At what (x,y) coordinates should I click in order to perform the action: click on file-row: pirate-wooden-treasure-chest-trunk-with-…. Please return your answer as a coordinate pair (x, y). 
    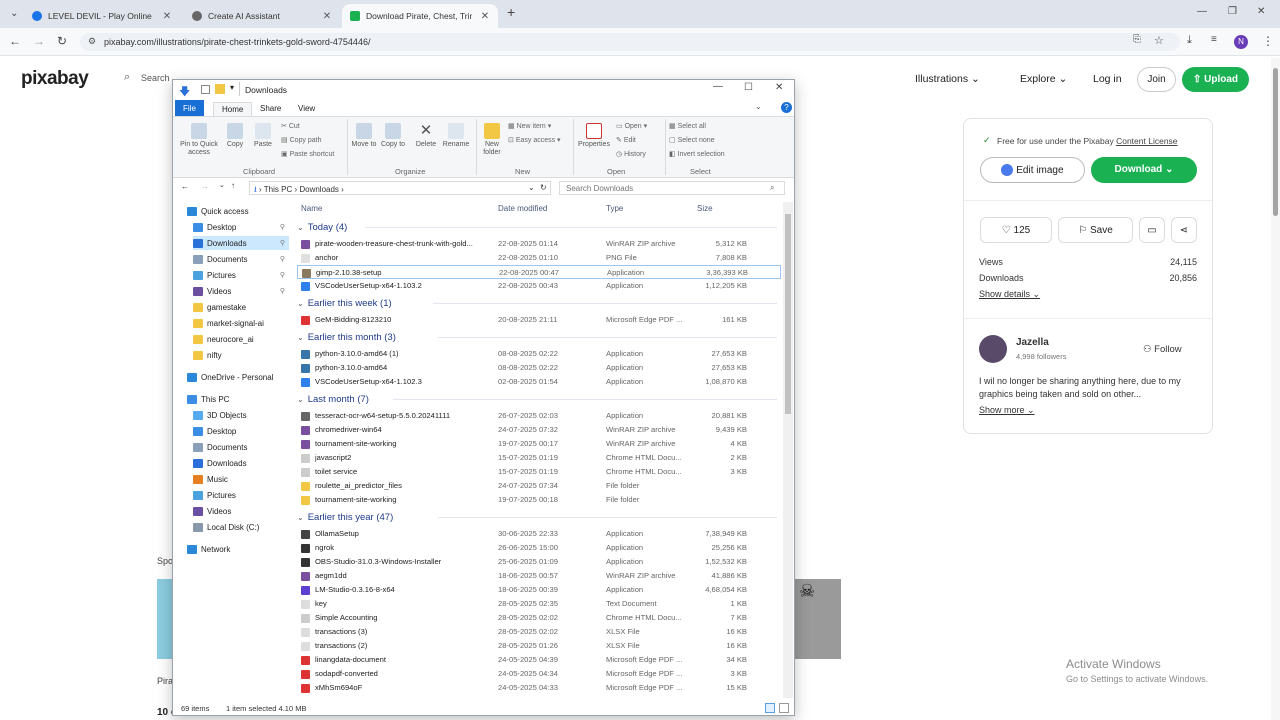
    Looking at the image, I should click on (539, 244).